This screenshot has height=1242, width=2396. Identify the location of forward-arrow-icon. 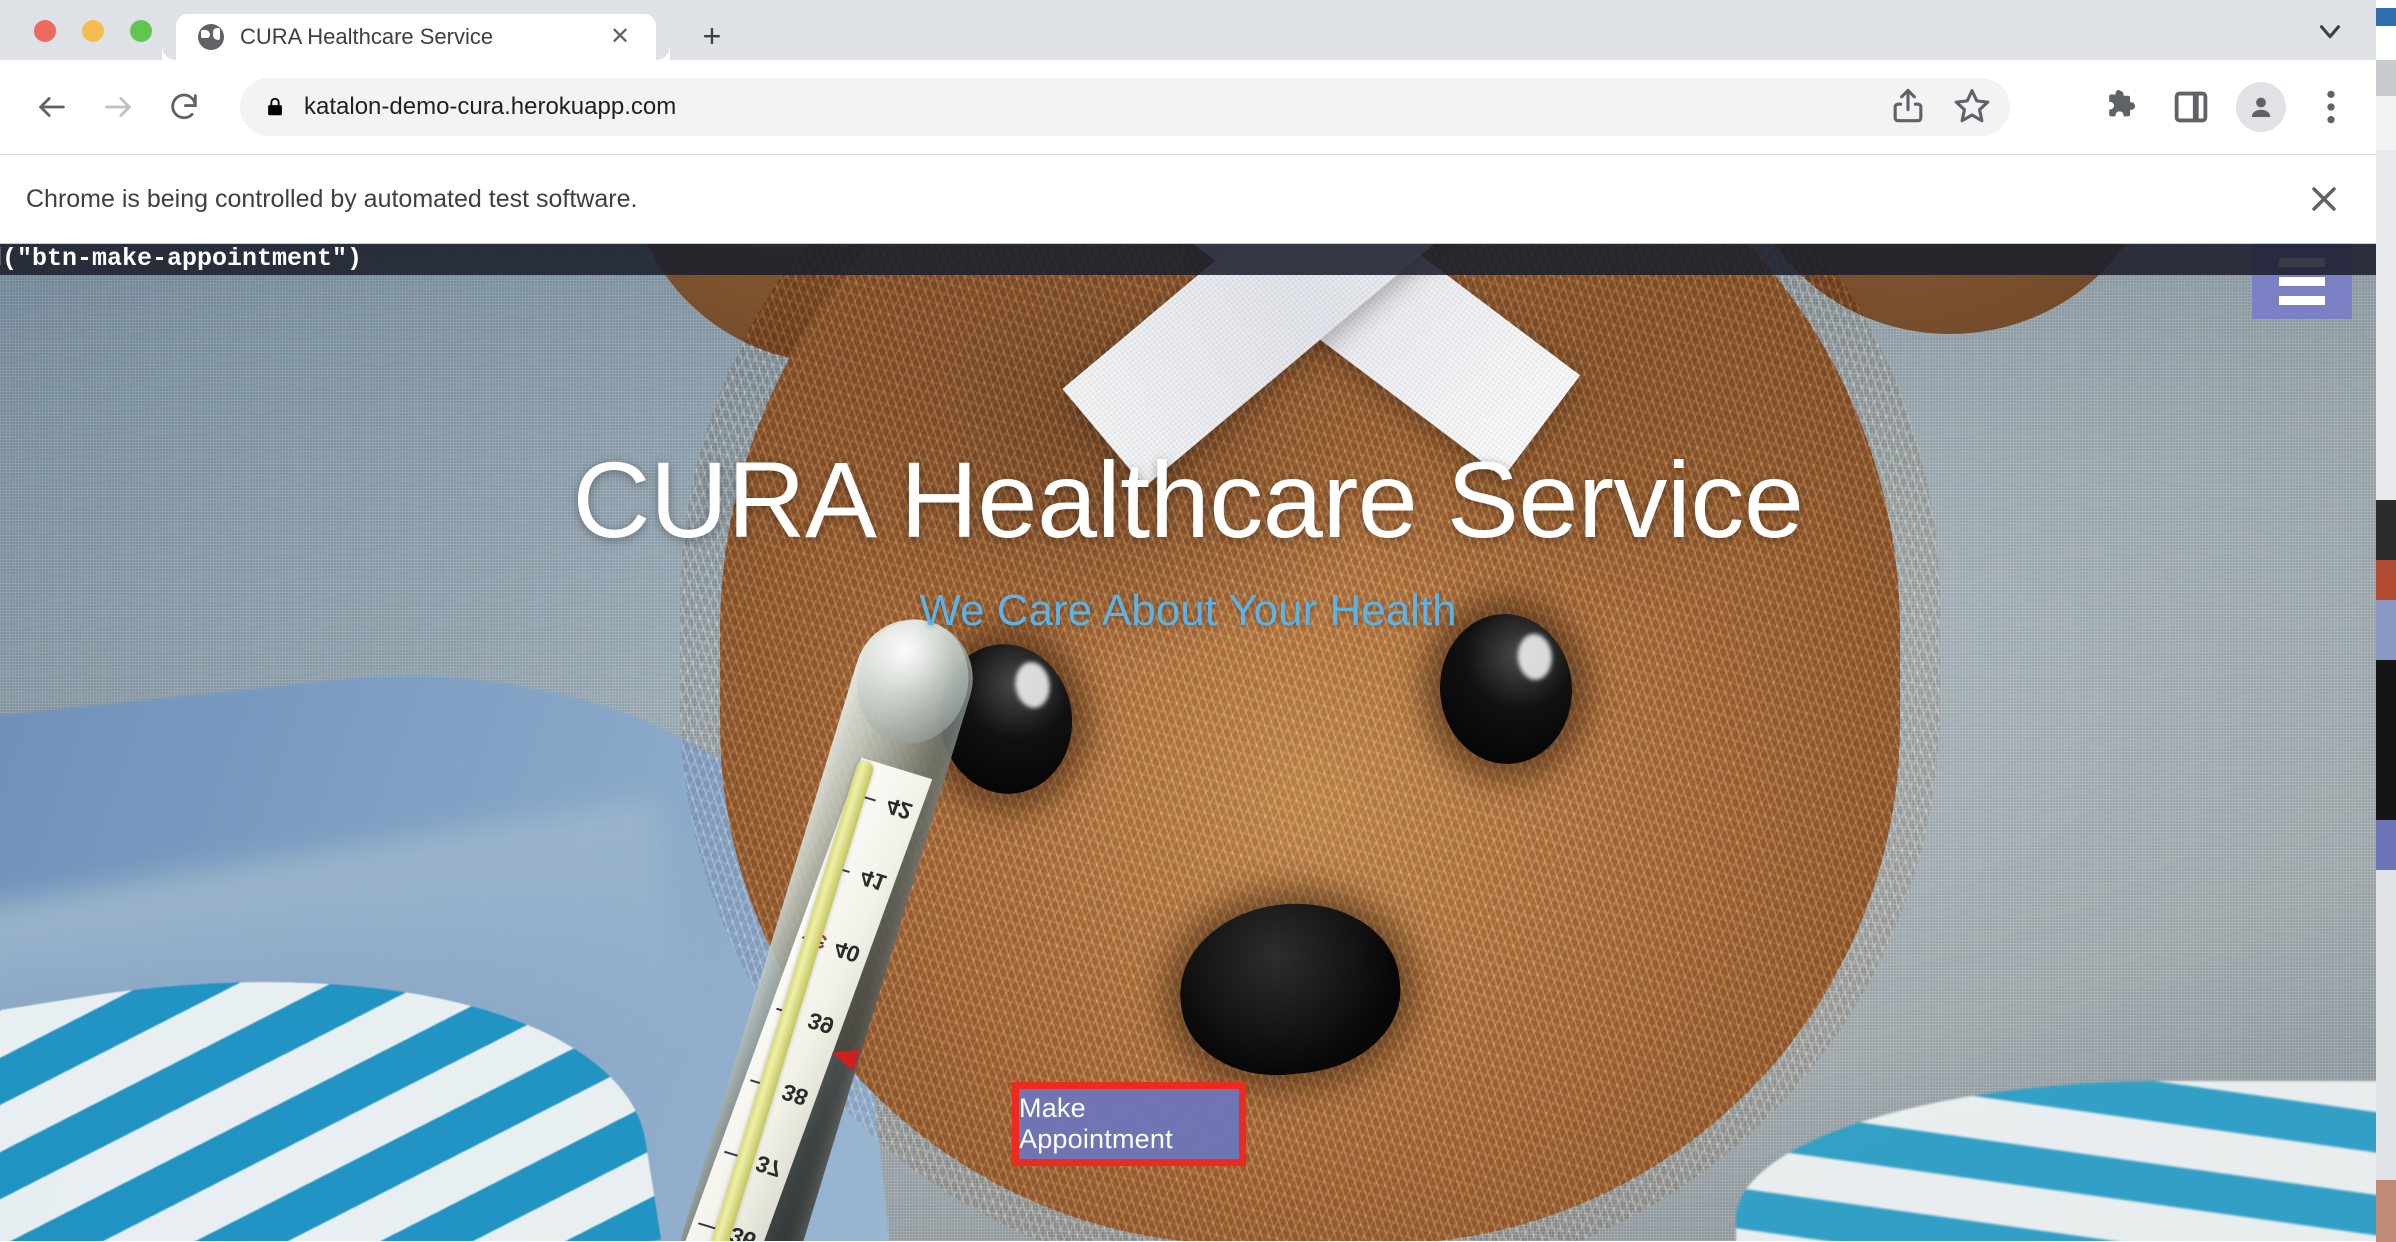
(118, 107).